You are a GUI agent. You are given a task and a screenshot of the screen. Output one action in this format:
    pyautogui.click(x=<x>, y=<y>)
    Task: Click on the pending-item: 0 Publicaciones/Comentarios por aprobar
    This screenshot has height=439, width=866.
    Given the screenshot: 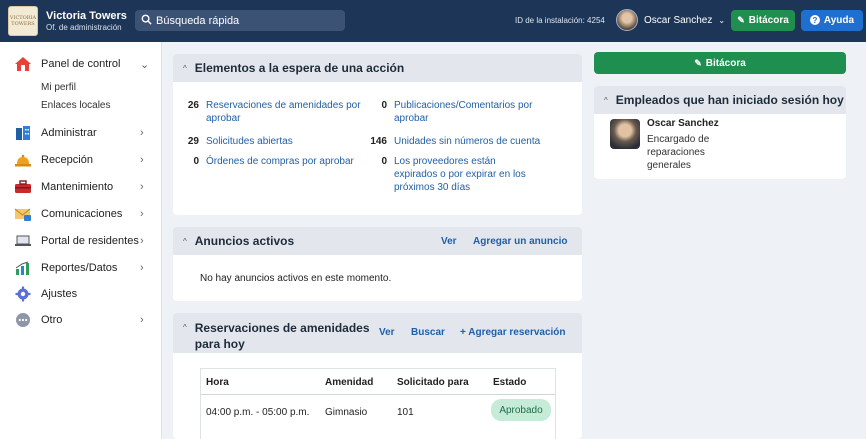 What is the action you would take?
    pyautogui.click(x=457, y=112)
    